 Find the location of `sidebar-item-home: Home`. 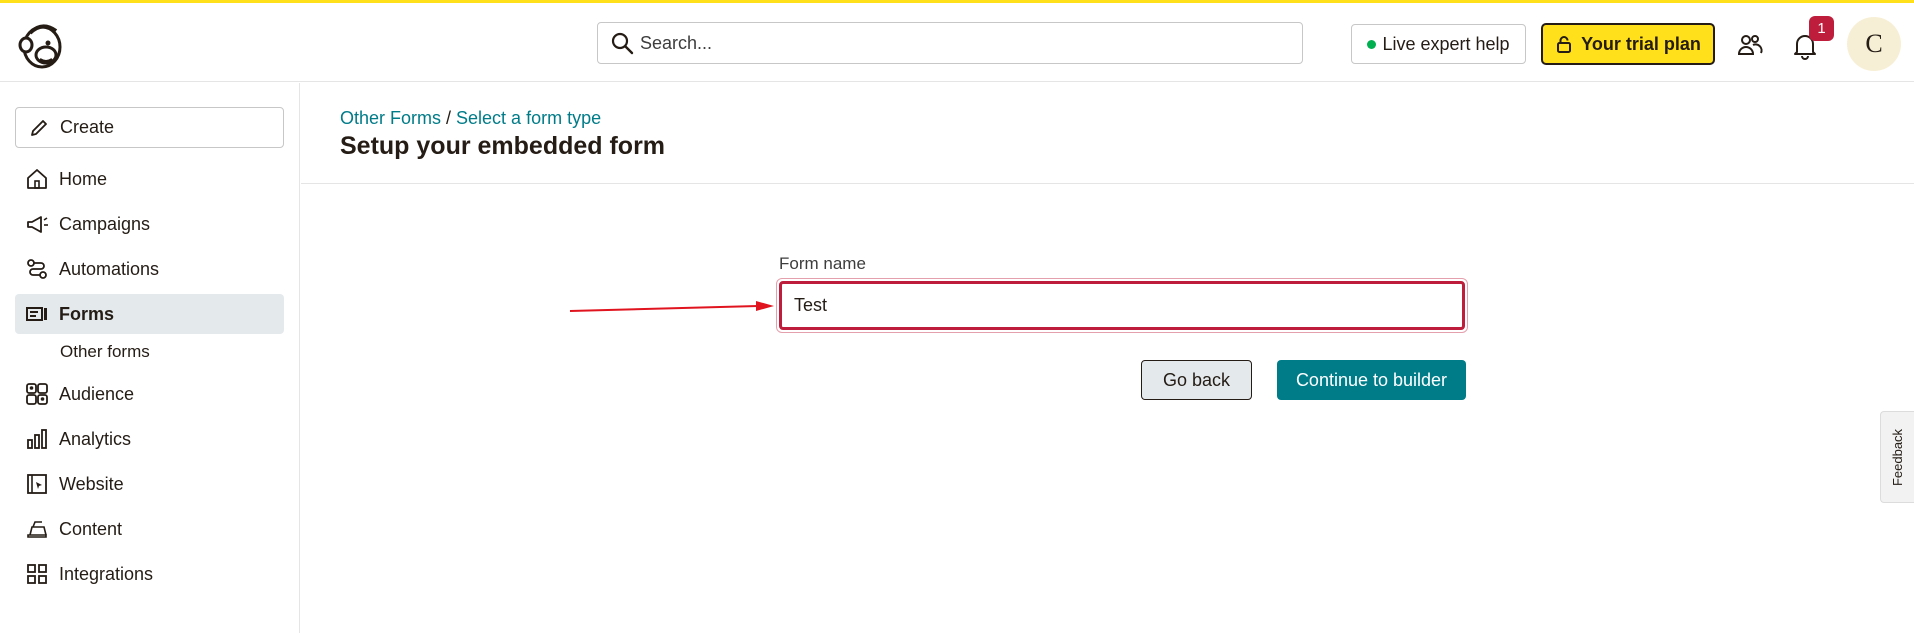

sidebar-item-home: Home is located at coordinates (149, 179).